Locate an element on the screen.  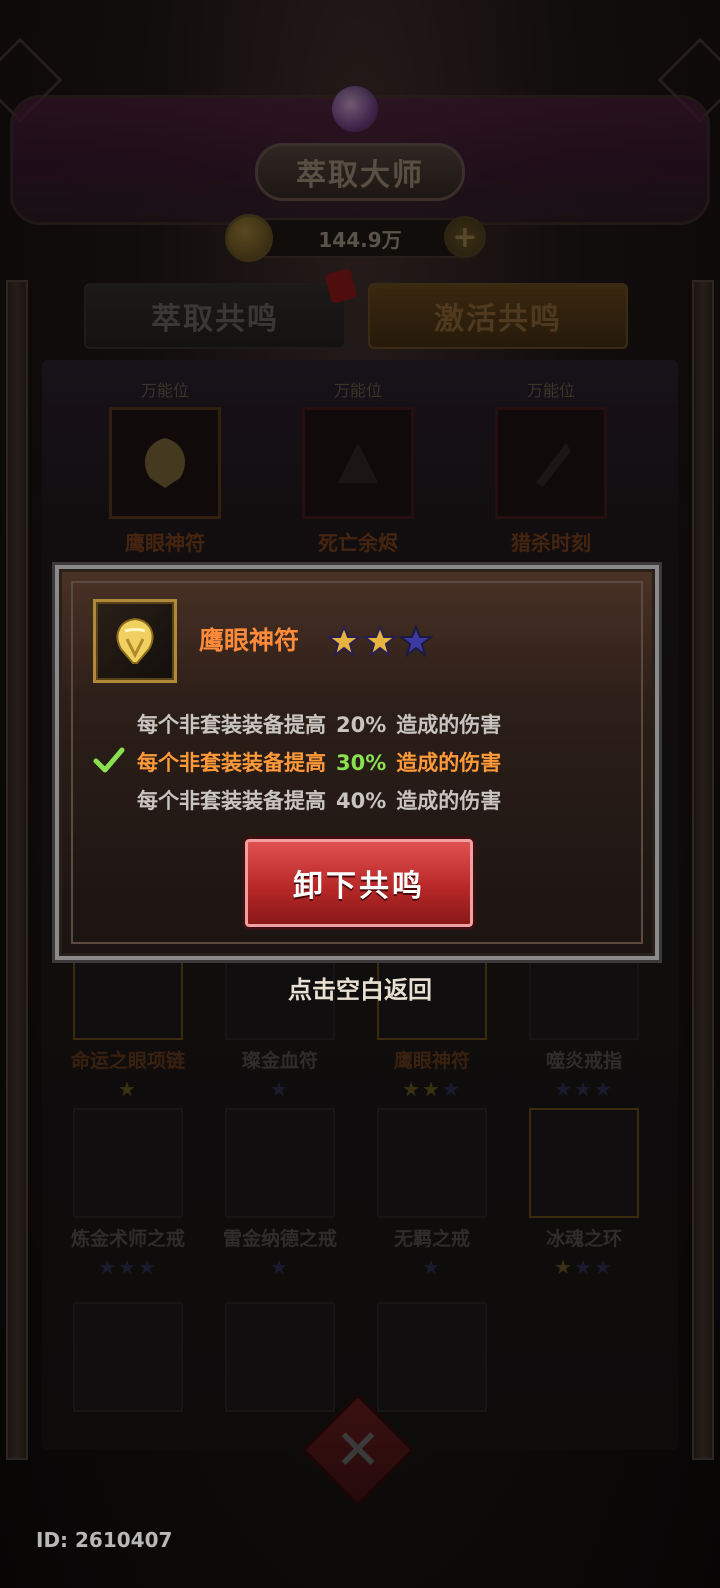
effect-value: 40% is located at coordinates (361, 801).